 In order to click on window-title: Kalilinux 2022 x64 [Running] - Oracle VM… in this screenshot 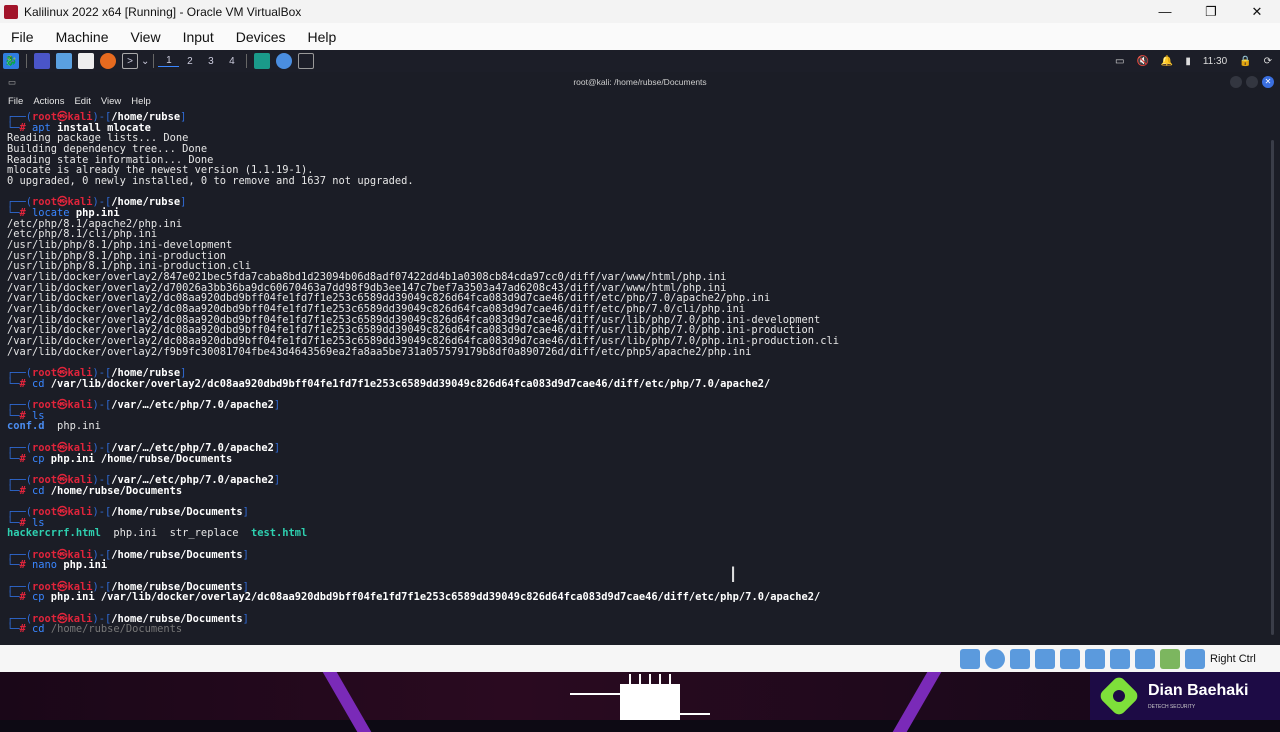, I will do `click(163, 11)`.